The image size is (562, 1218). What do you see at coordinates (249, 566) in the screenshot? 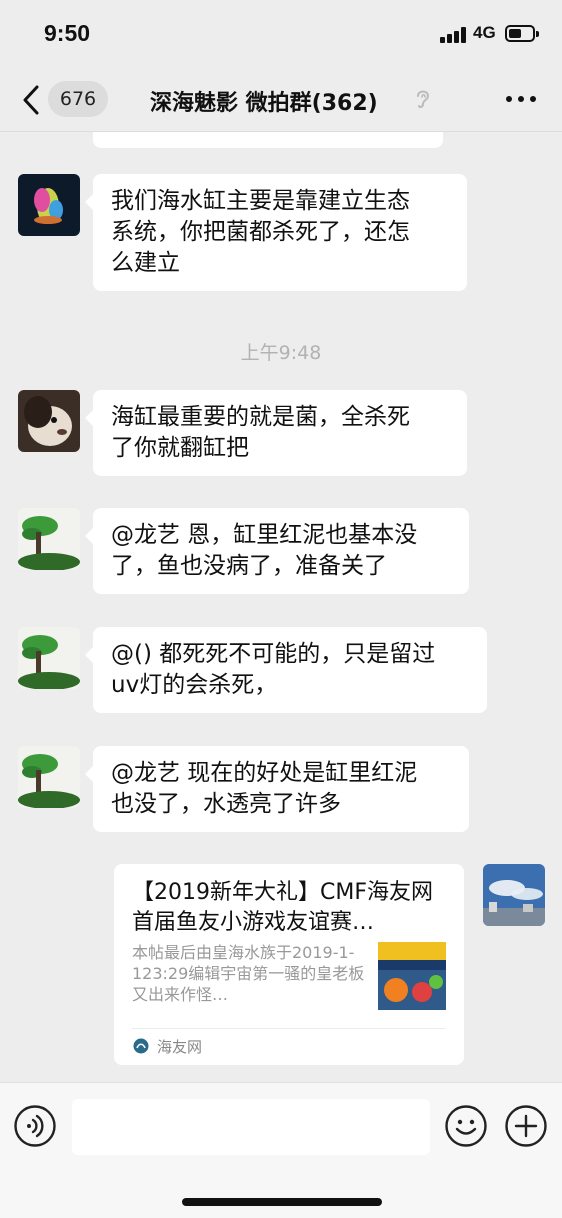
I see `message-line: 了，鱼也没病了，准备关了` at bounding box center [249, 566].